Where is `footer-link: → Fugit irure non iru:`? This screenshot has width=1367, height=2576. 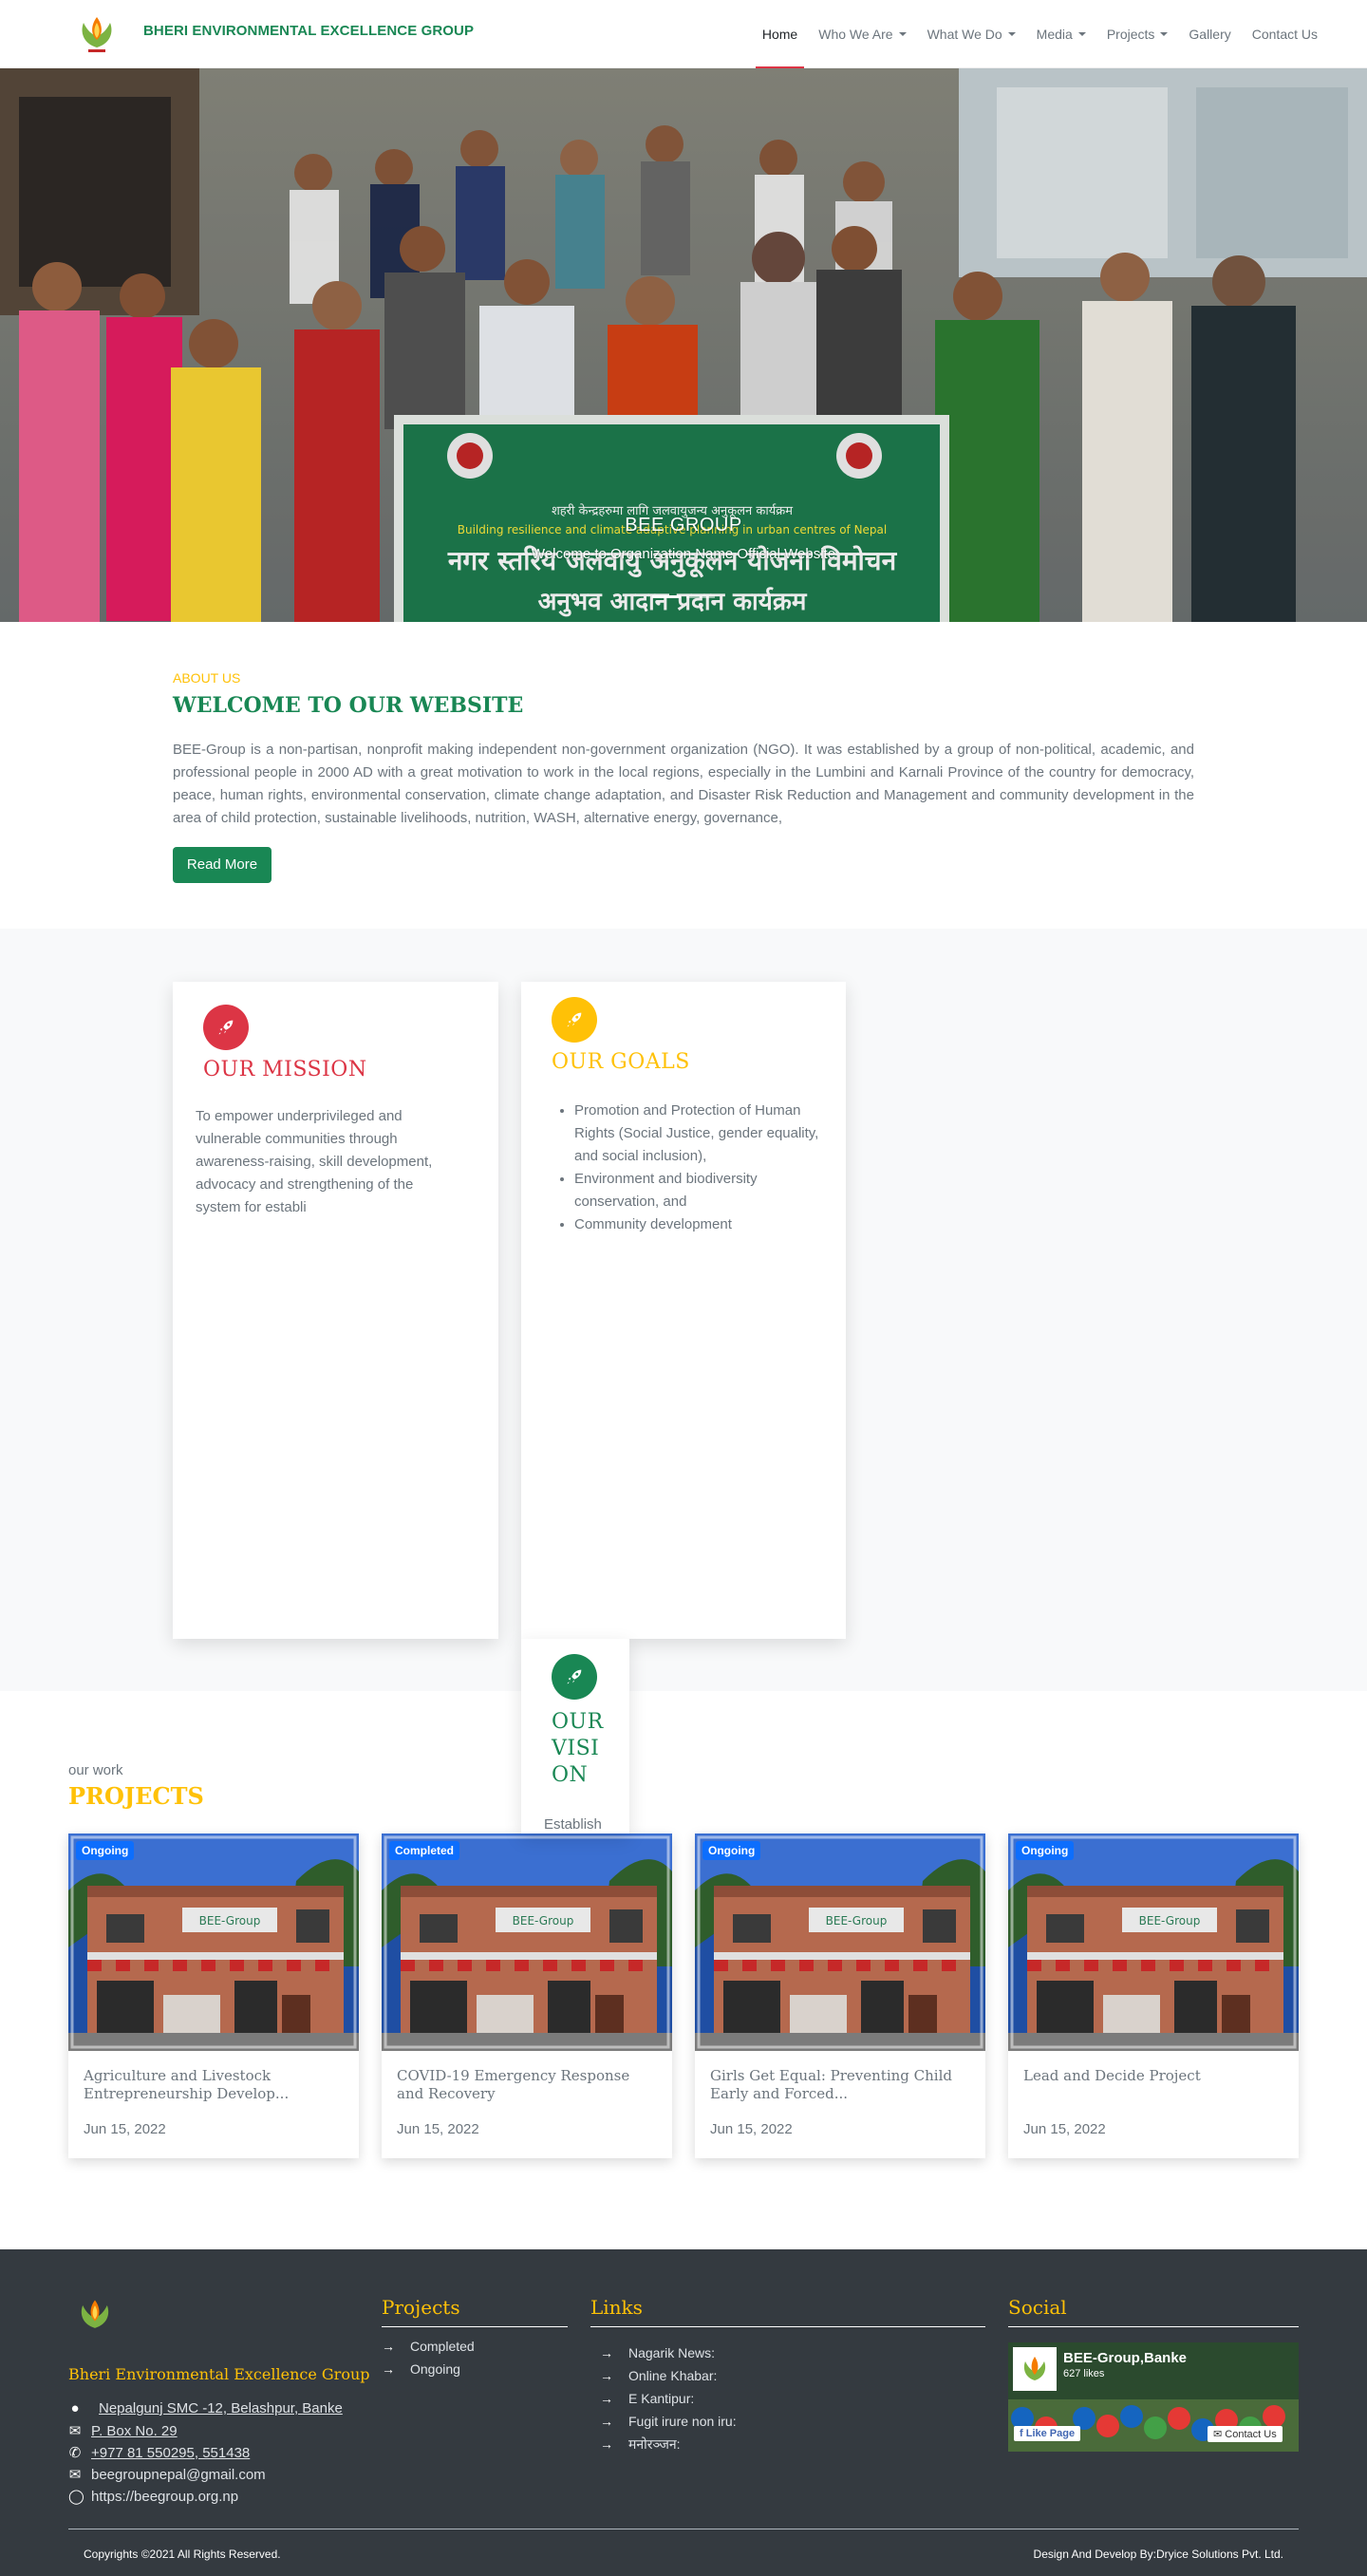 footer-link: → Fugit irure non iru: is located at coordinates (668, 2421).